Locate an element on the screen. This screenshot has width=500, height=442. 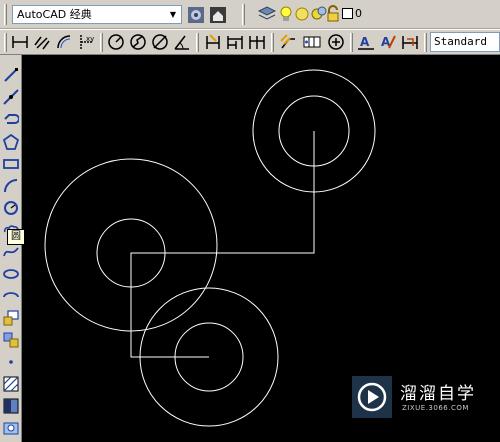
save-workspace-button is located at coordinates (218, 15).